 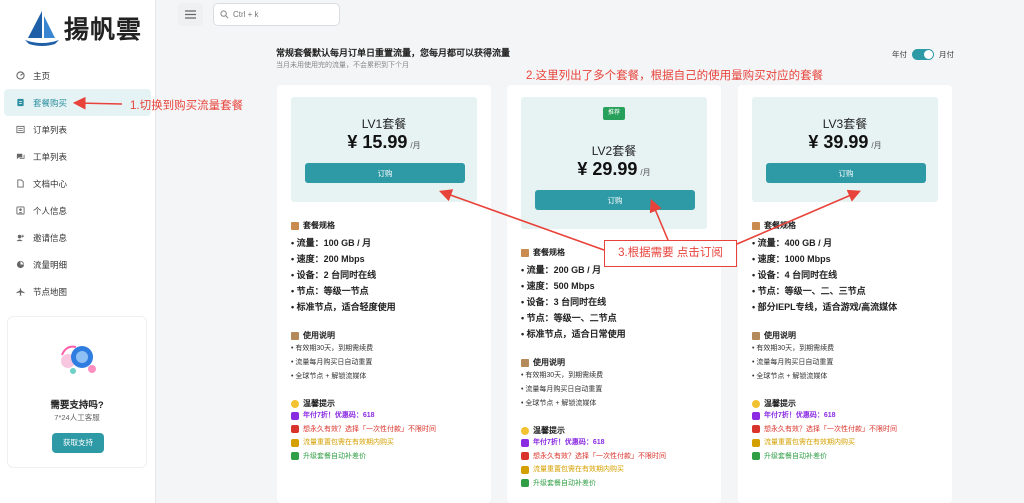 What do you see at coordinates (824, 416) in the screenshot?
I see `tip-item: 年付7折！优惠码：618` at bounding box center [824, 416].